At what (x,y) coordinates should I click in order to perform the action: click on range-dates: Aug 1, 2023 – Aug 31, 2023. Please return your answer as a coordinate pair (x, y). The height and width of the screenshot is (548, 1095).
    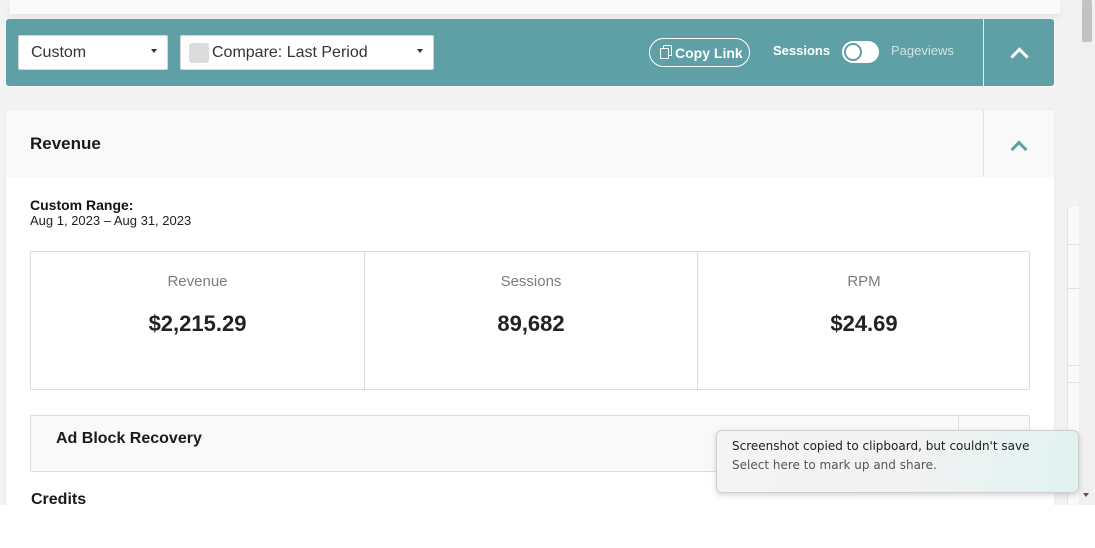
    Looking at the image, I should click on (111, 220).